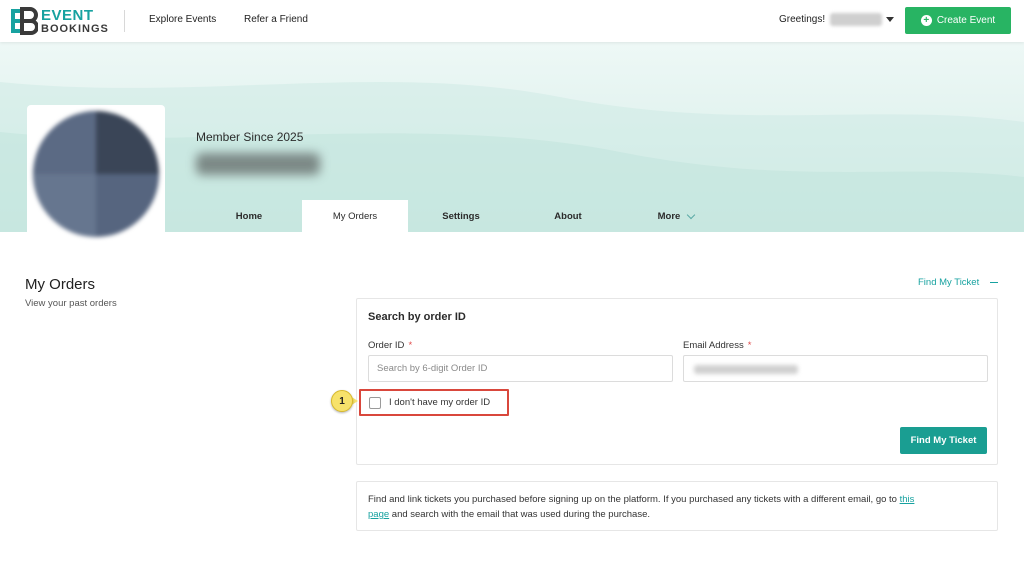 This screenshot has width=1024, height=576. I want to click on avatar, so click(96, 174).